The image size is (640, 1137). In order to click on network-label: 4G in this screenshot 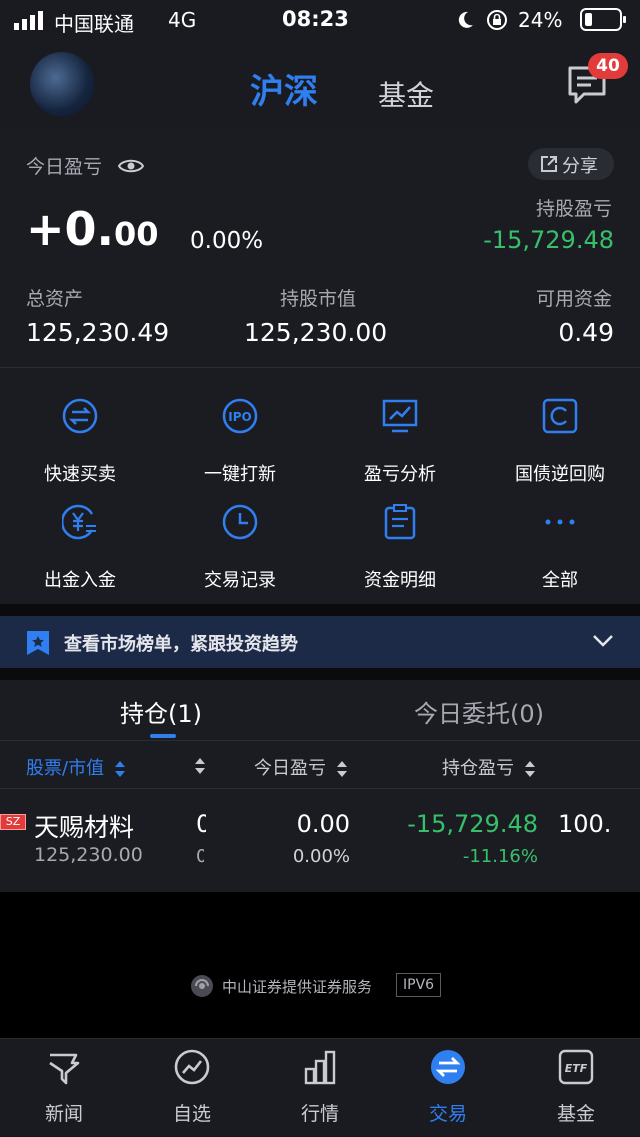, I will do `click(182, 20)`.